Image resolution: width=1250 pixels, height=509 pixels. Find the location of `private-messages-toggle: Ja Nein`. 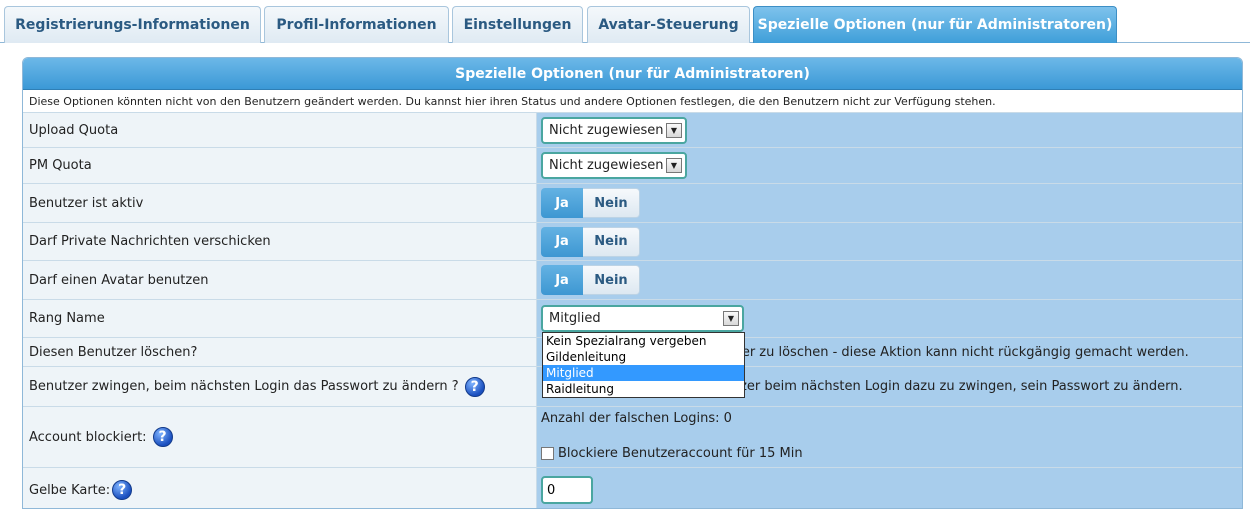

private-messages-toggle: Ja Nein is located at coordinates (590, 241).